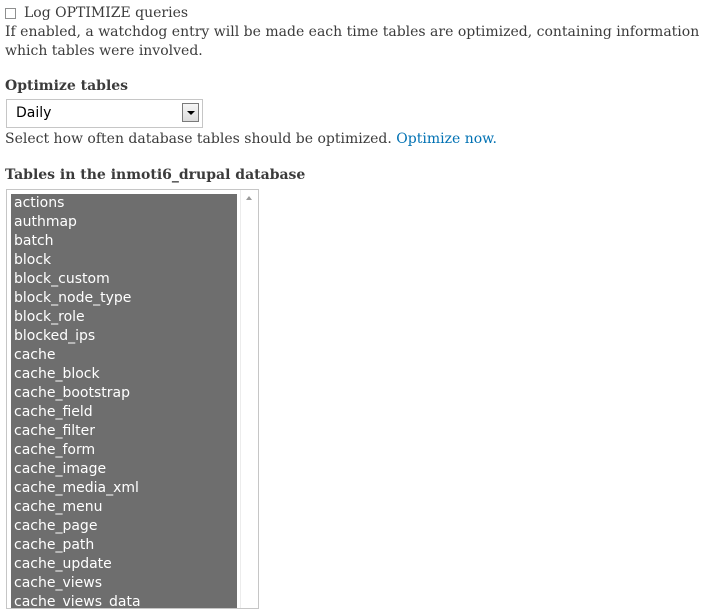 Image resolution: width=725 pixels, height=609 pixels. What do you see at coordinates (106, 13) in the screenshot?
I see `log-queries-label: Log OPTIMIZE queries` at bounding box center [106, 13].